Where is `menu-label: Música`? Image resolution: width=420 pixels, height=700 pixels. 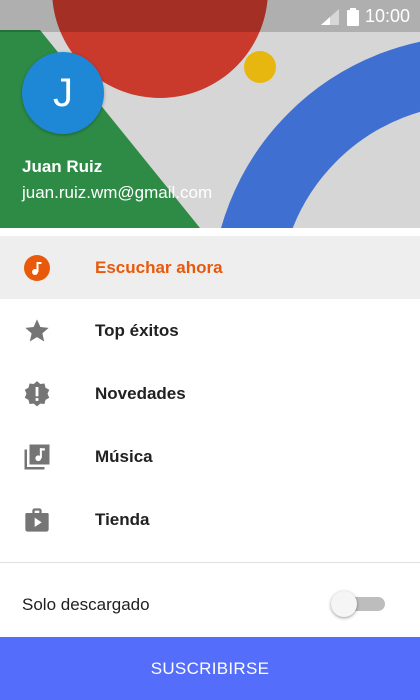 menu-label: Música is located at coordinates (124, 456).